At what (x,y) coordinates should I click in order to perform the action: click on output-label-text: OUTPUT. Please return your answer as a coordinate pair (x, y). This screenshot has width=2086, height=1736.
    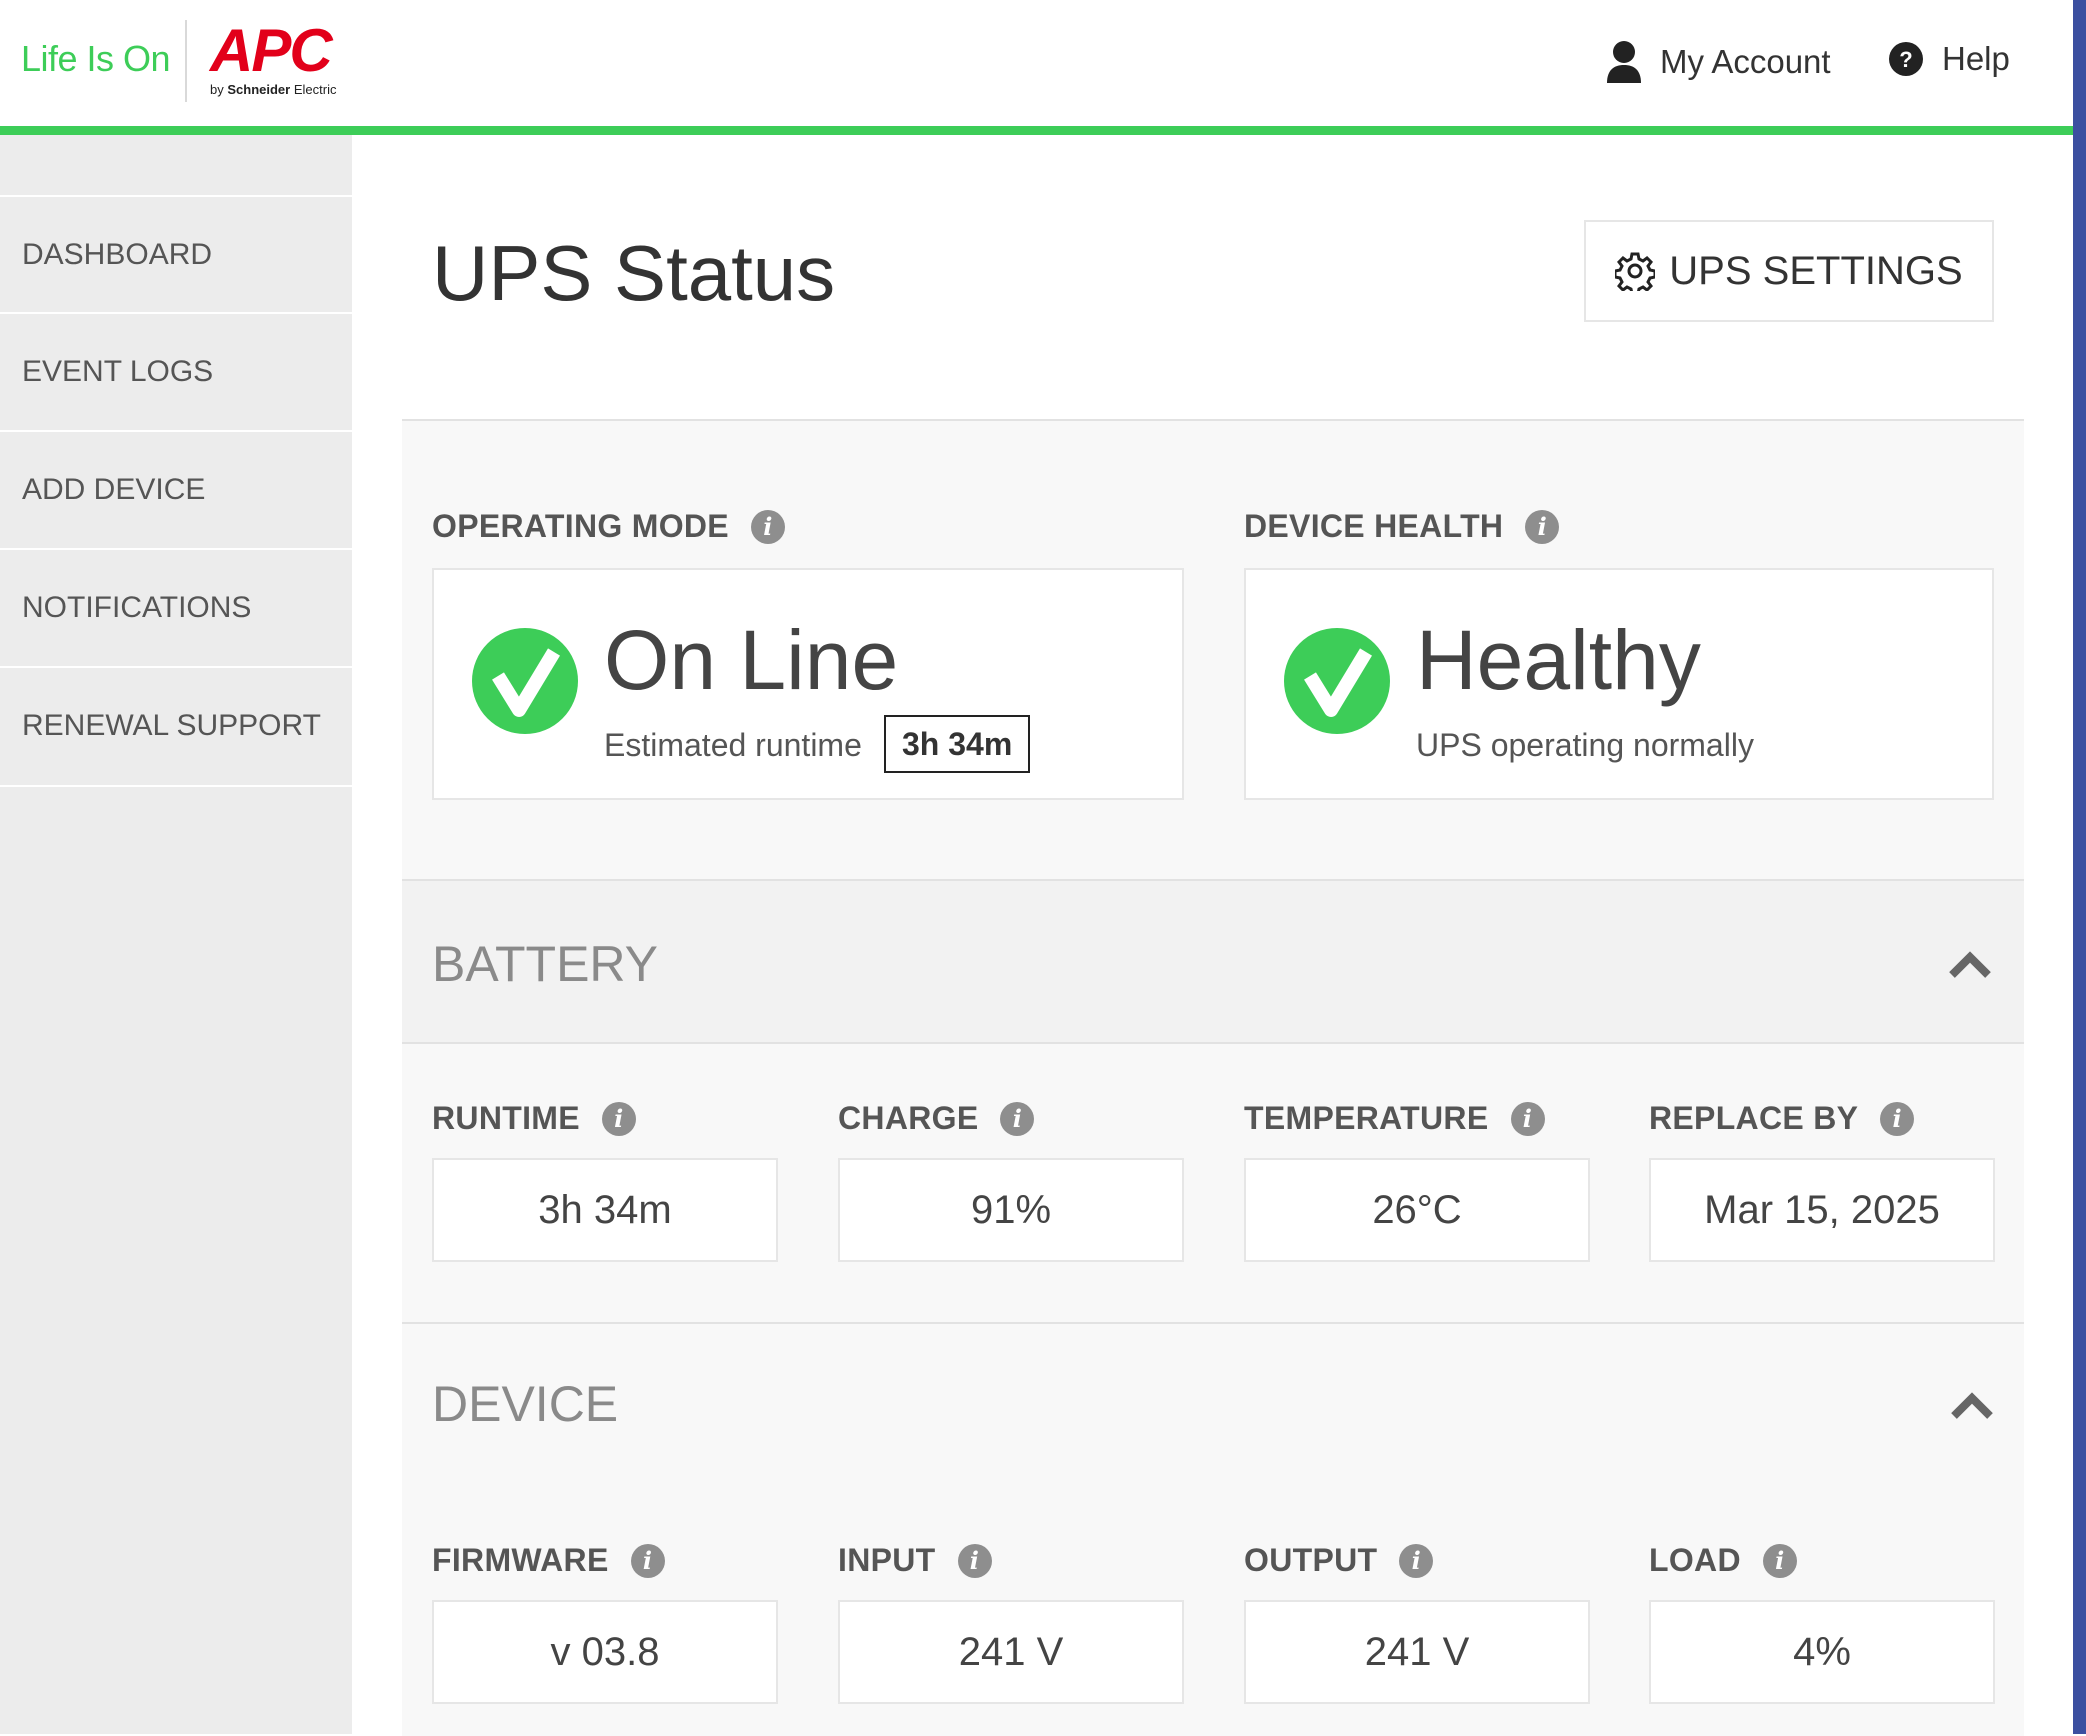
    Looking at the image, I should click on (1311, 1560).